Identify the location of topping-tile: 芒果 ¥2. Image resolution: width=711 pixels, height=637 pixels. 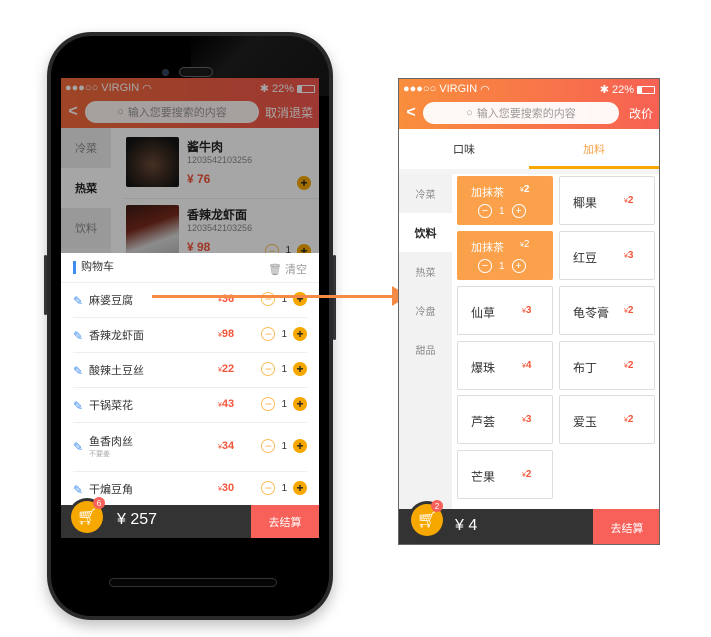
(505, 474).